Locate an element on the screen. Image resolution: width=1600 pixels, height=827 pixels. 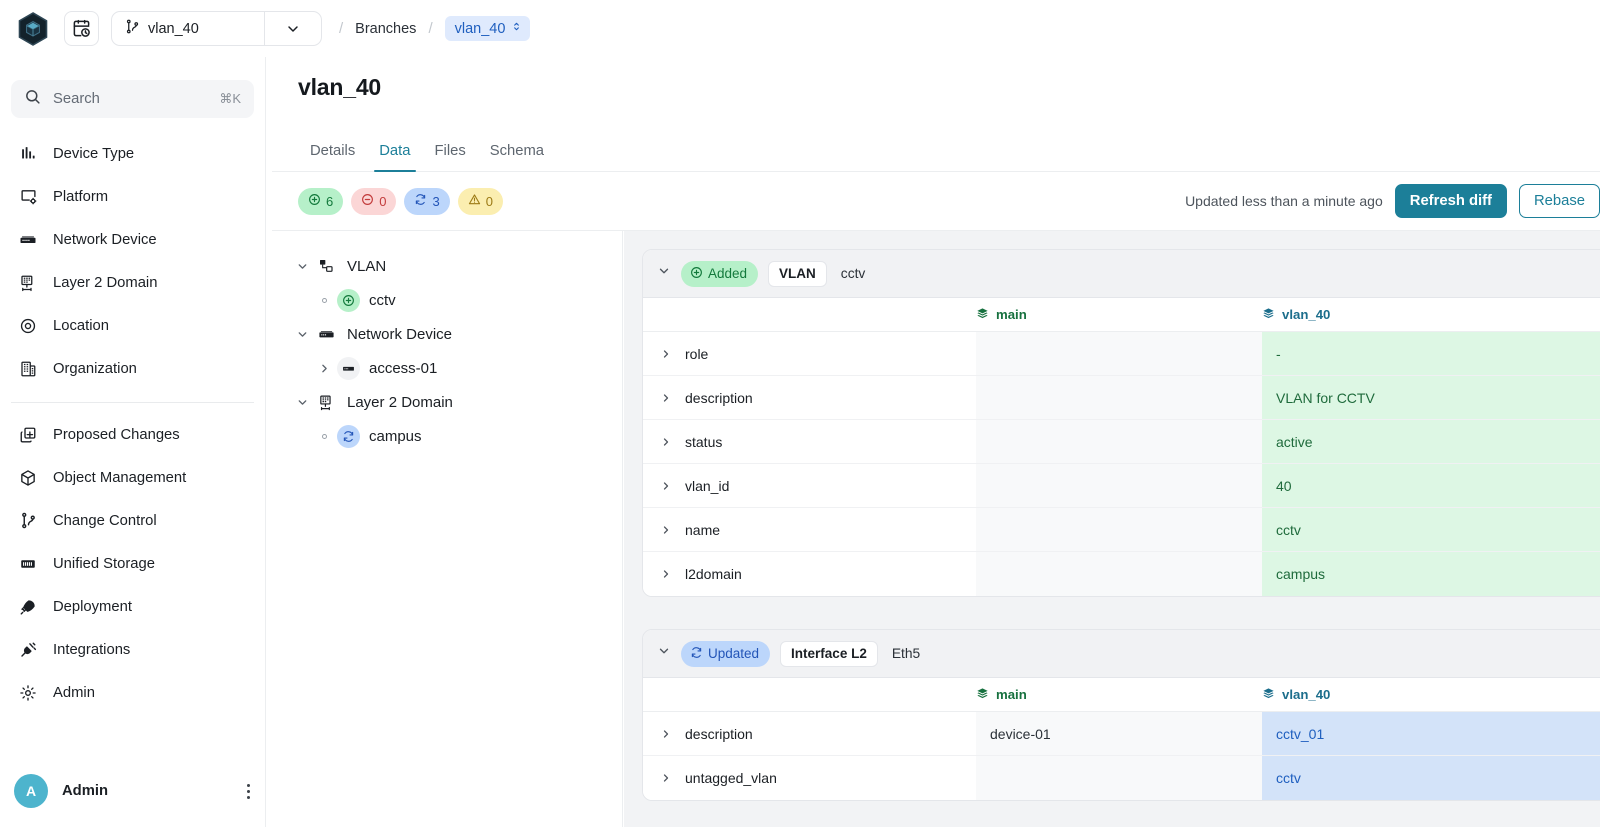
sidebar-item-label: Change Control is located at coordinates (105, 520).